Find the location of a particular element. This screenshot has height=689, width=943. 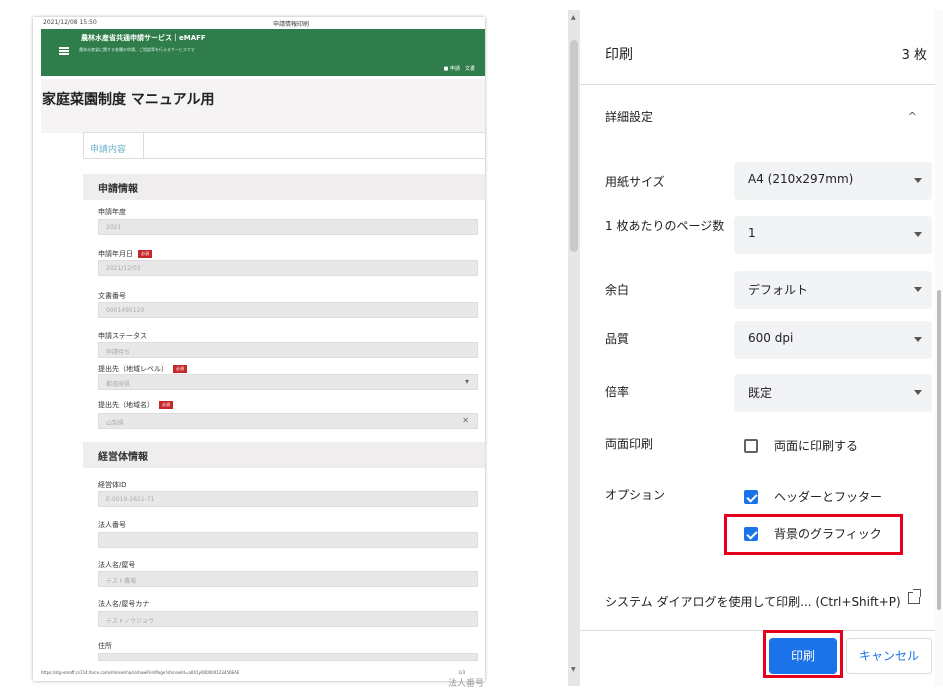

sheet-count: 3 枚 is located at coordinates (914, 55).